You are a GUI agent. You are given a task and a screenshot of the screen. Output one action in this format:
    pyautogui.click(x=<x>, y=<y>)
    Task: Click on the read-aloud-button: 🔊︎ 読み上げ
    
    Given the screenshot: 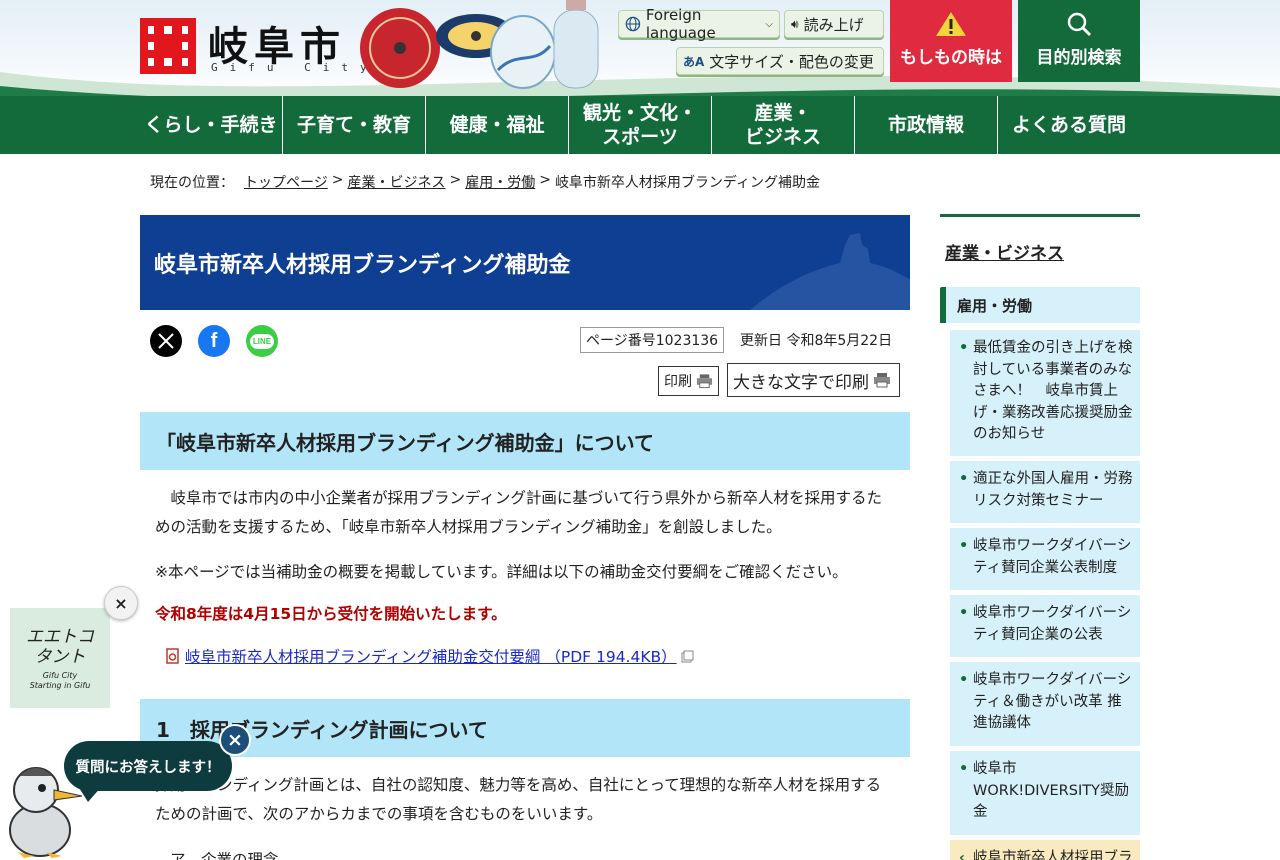 What is the action you would take?
    pyautogui.click(x=834, y=24)
    